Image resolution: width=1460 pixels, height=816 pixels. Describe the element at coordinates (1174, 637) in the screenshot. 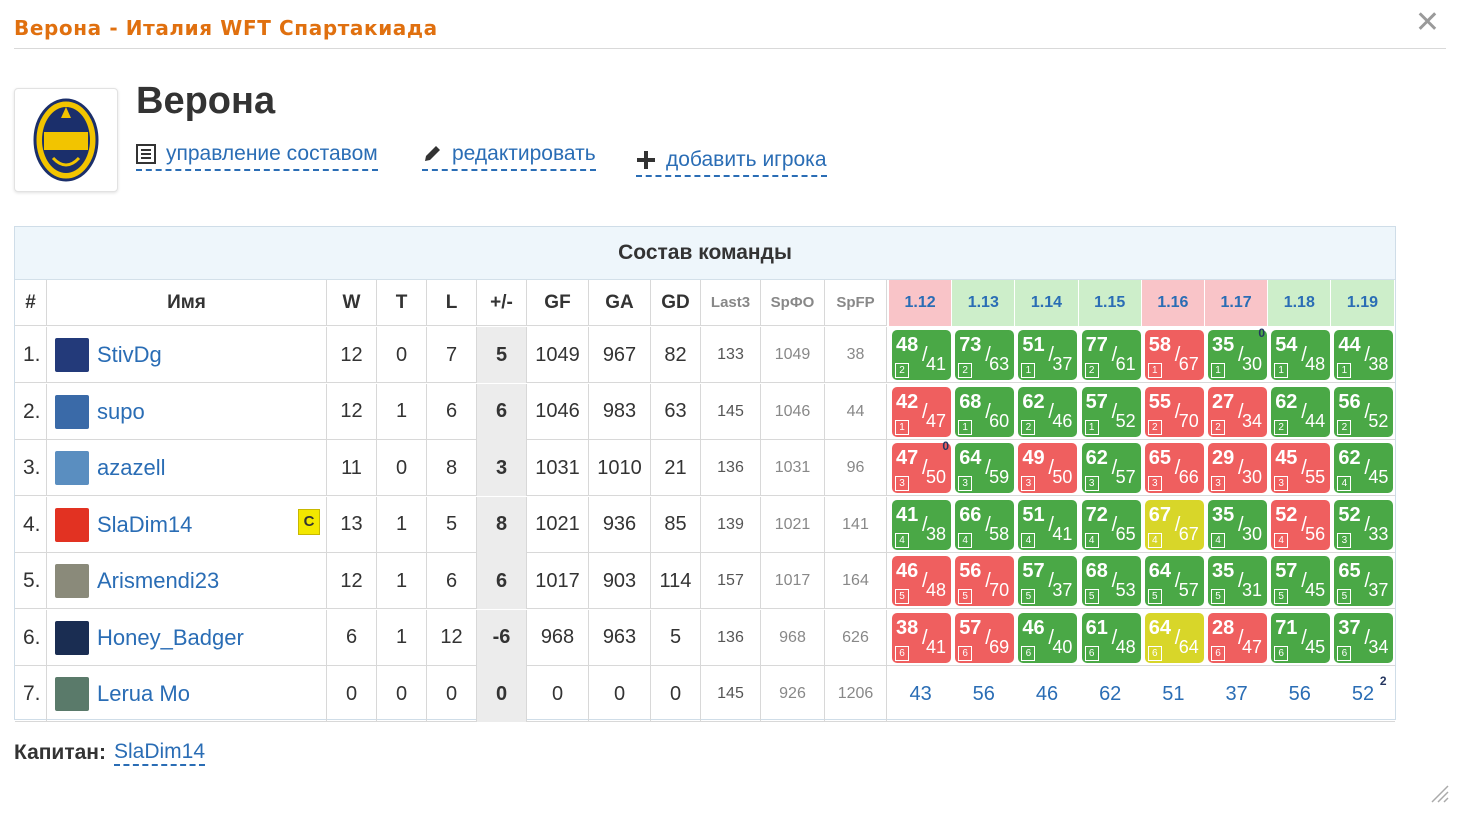

I see `match-result-tile: 64/64 6` at that location.